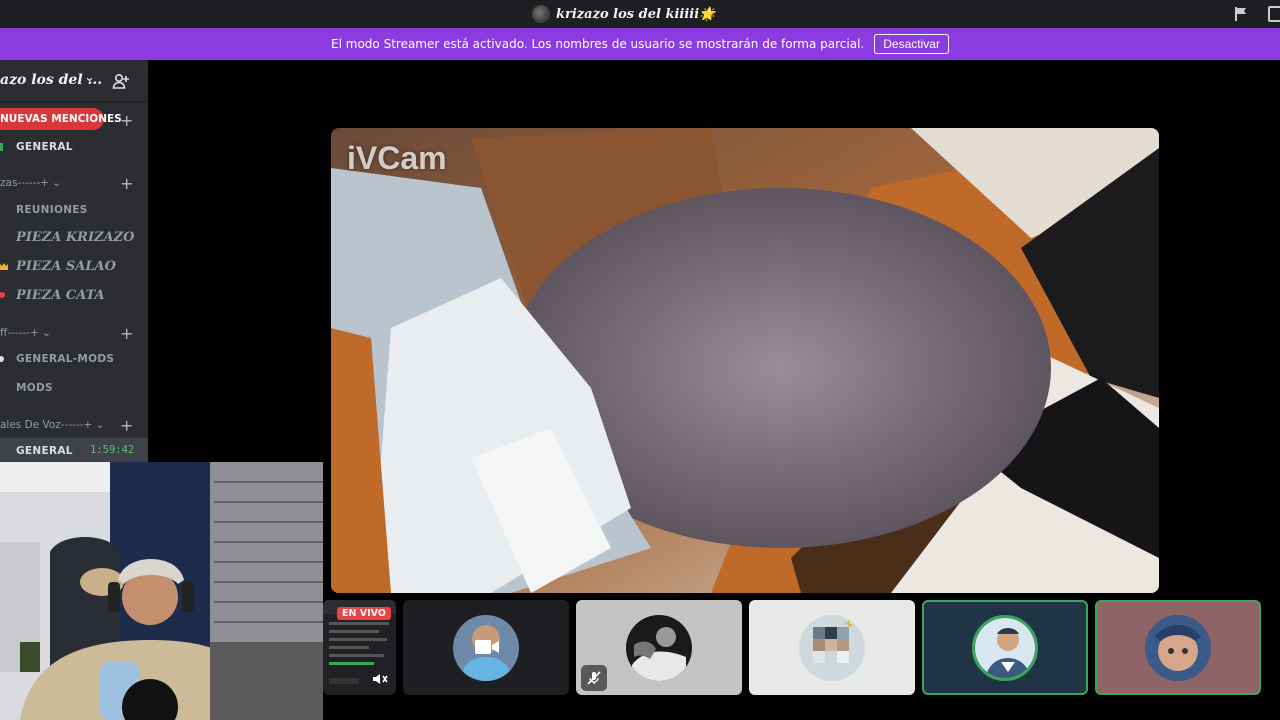  What do you see at coordinates (1274, 14) in the screenshot?
I see `inbox-icon` at bounding box center [1274, 14].